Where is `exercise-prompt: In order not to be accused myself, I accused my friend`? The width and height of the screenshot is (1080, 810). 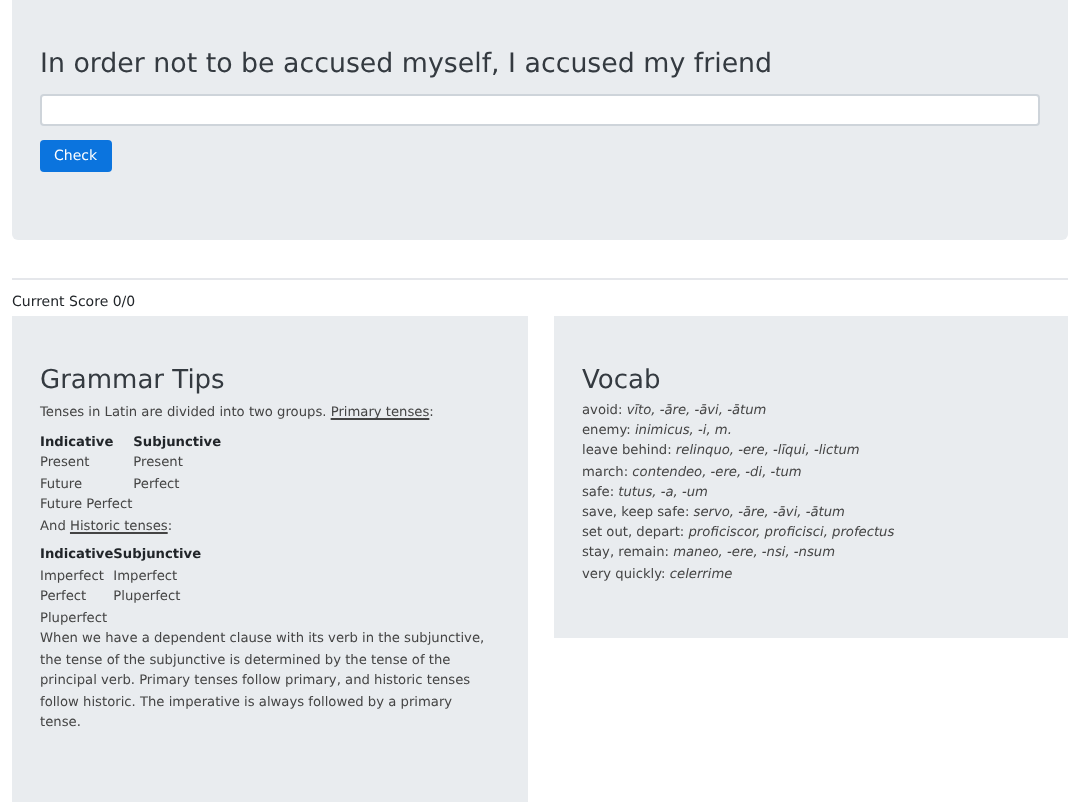 exercise-prompt: In order not to be accused myself, I accused my friend is located at coordinates (407, 66).